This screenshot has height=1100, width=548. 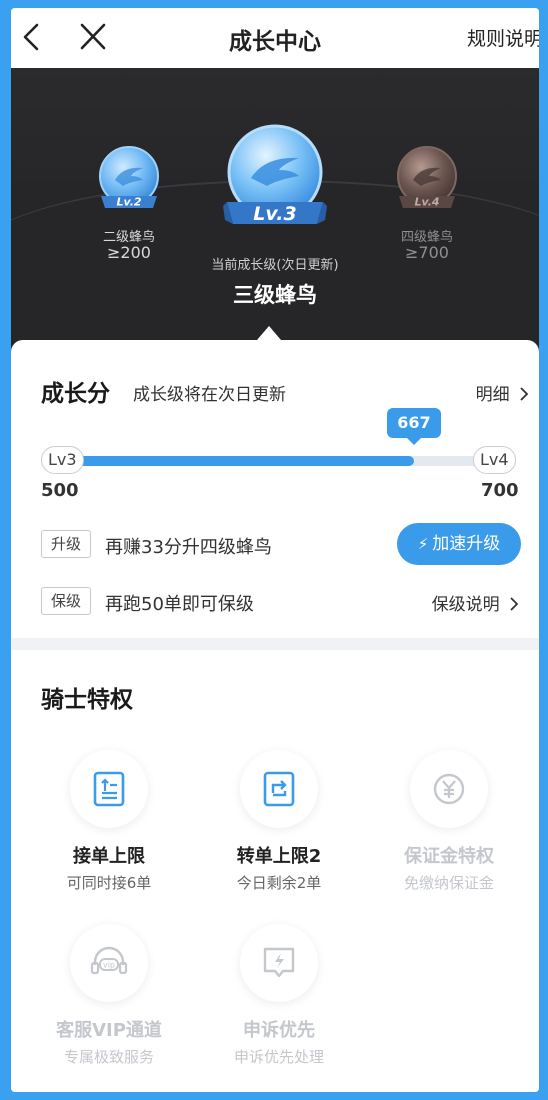 What do you see at coordinates (278, 1057) in the screenshot?
I see `privilege-desc: 申诉优先处理` at bounding box center [278, 1057].